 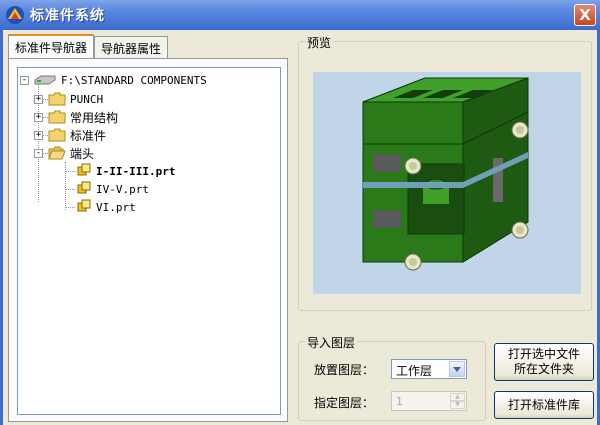 I want to click on tab-properties-label: 导航器属性, so click(x=131, y=49).